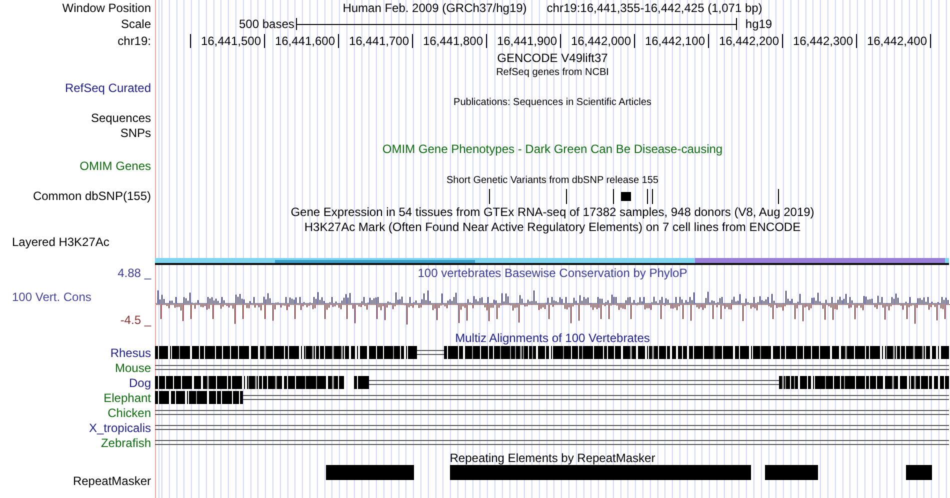 The image size is (950, 498). What do you see at coordinates (552, 211) in the screenshot?
I see `track-title: Gene Expression in 54 tissues from GTEx RNA-seq of 17382 samples, 948 donors (V8, Aug 2019)` at bounding box center [552, 211].